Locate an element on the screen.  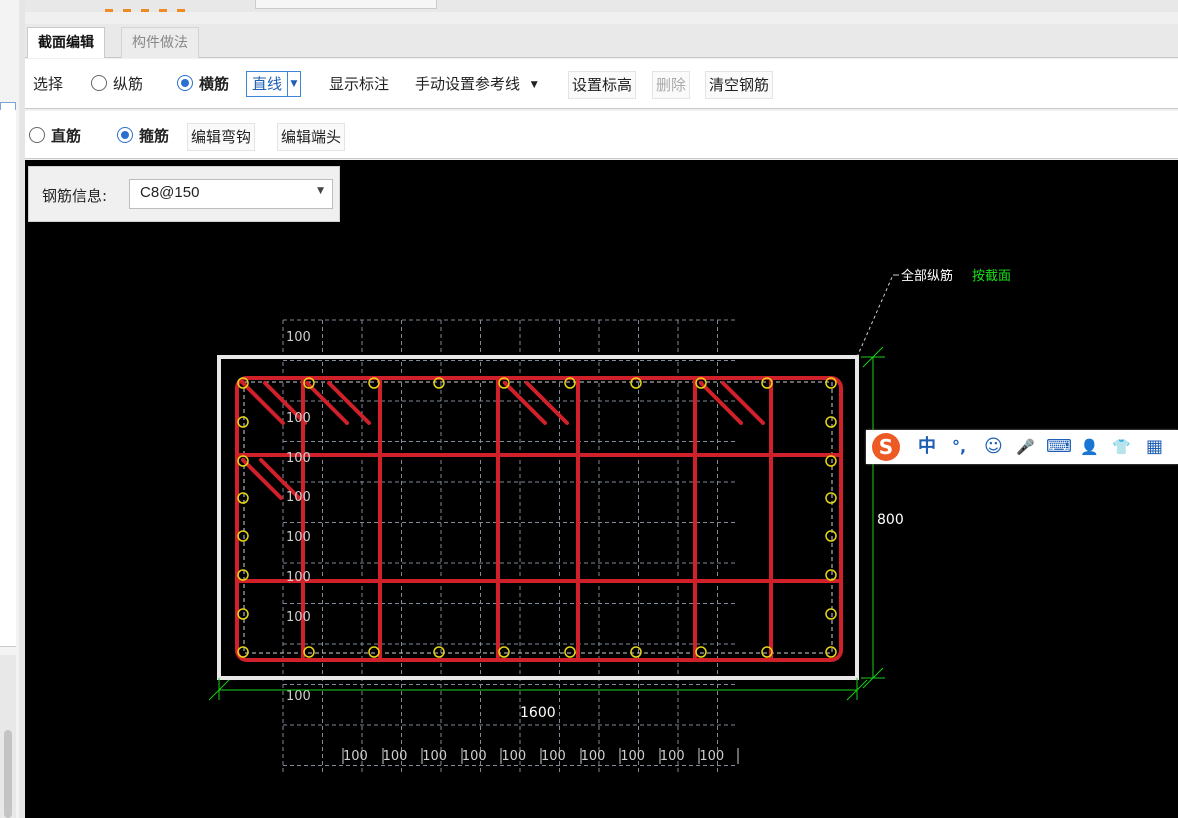
left-scrollbar is located at coordinates (8, 774).